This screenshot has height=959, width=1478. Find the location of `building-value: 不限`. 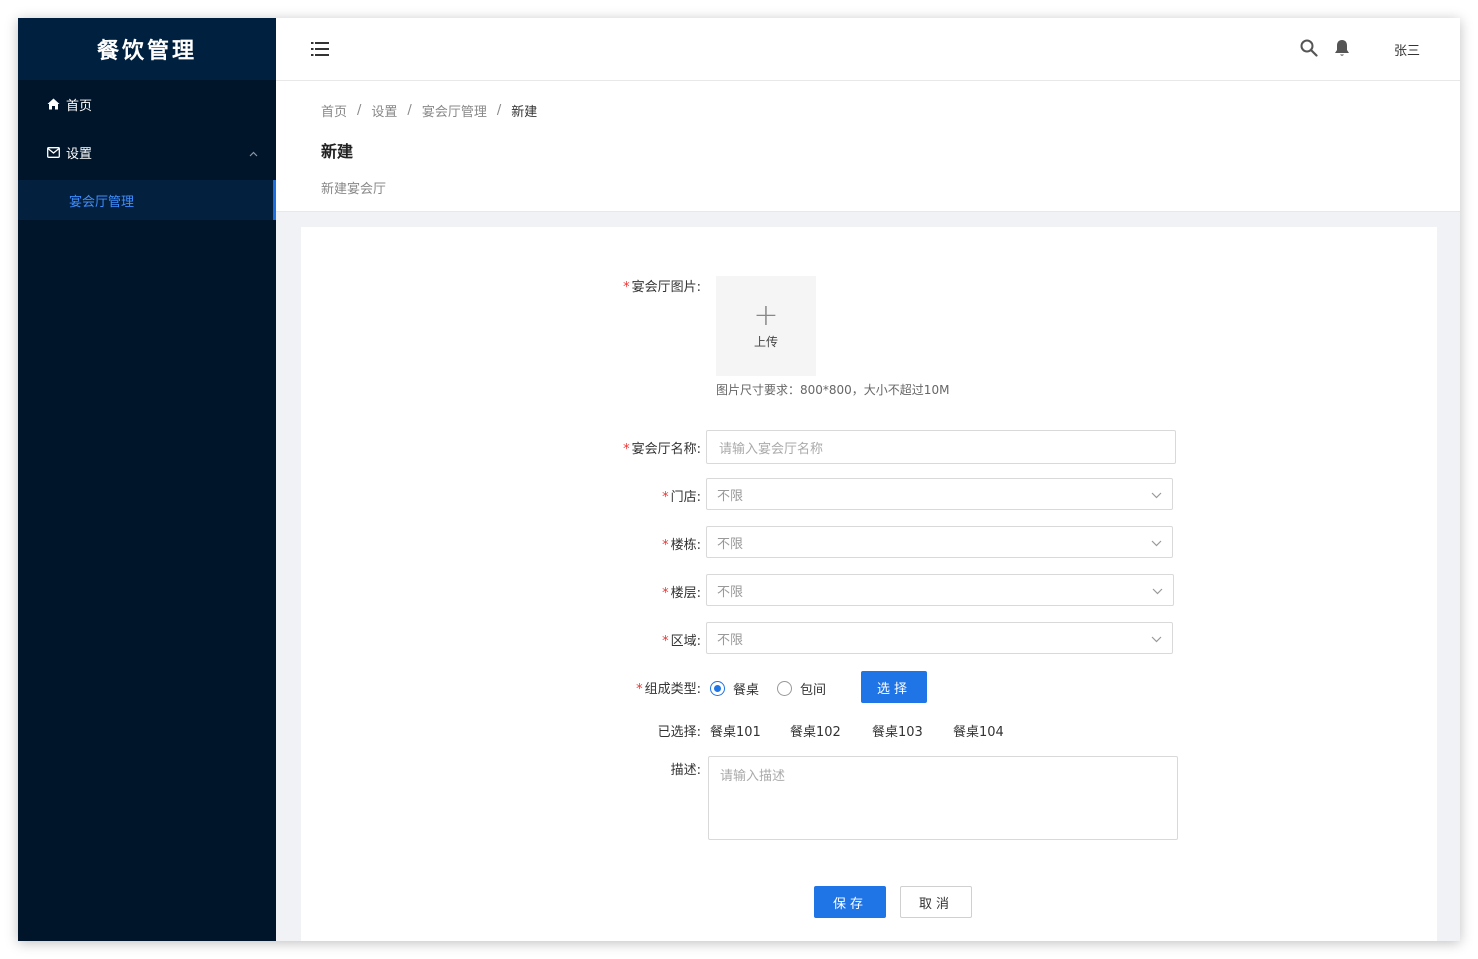

building-value: 不限 is located at coordinates (730, 544).